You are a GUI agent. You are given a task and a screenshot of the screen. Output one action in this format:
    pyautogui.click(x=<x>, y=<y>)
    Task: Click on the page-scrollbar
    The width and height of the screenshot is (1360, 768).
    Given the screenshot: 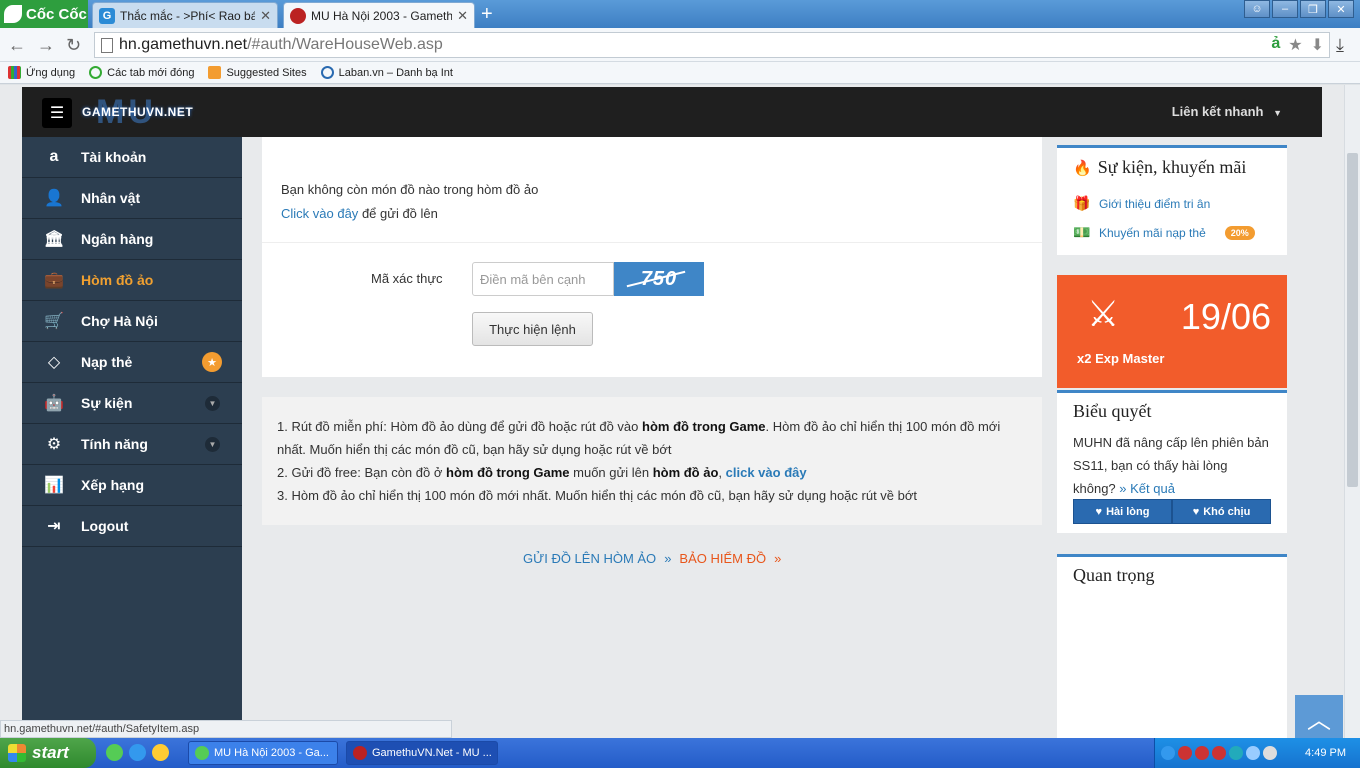 What is the action you would take?
    pyautogui.click(x=1352, y=411)
    